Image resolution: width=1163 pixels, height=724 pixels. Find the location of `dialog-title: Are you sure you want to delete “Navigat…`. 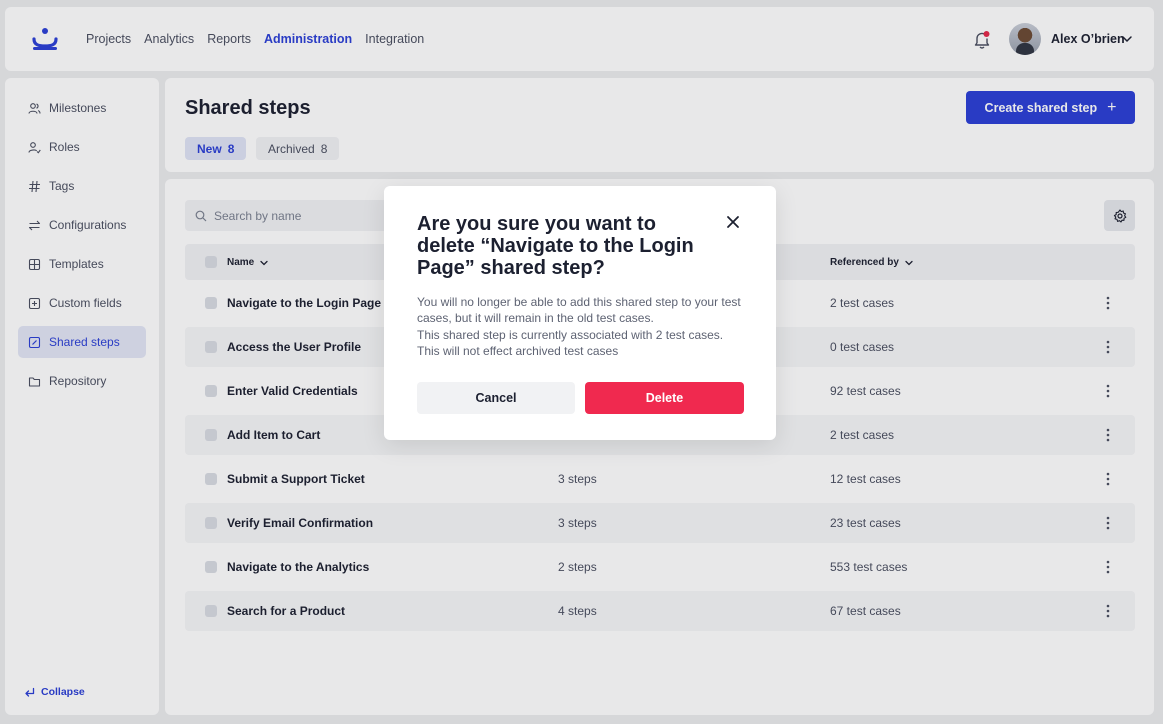

dialog-title: Are you sure you want to delete “Navigat… is located at coordinates (555, 246).